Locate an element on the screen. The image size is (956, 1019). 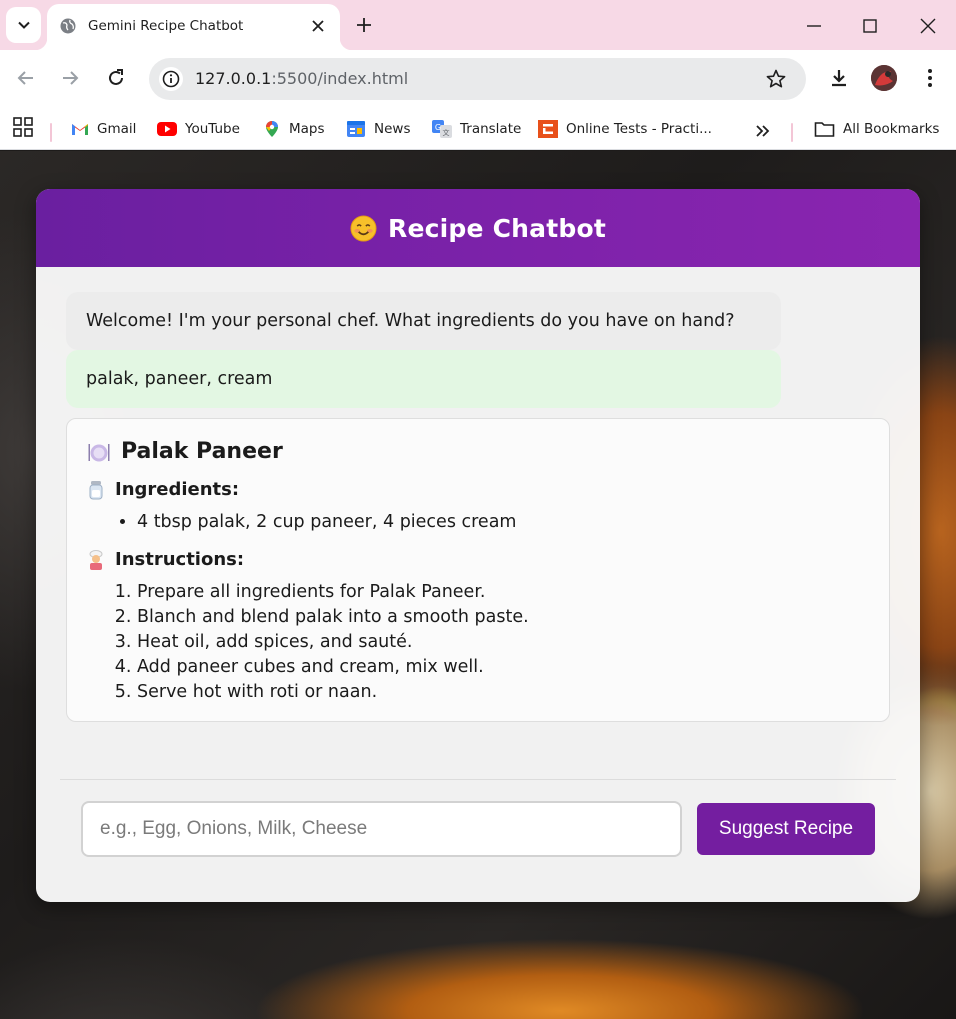
bookmark-label: News is located at coordinates (392, 129).